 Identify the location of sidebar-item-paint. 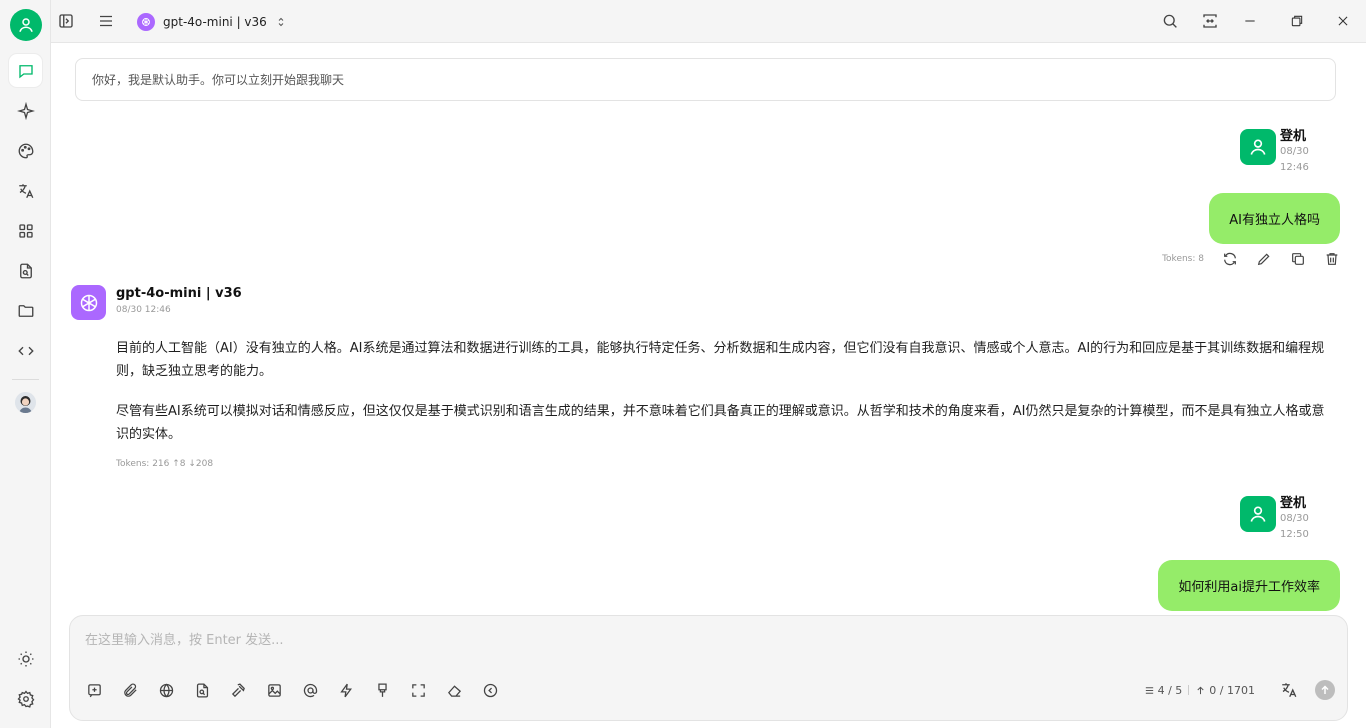
(25, 150).